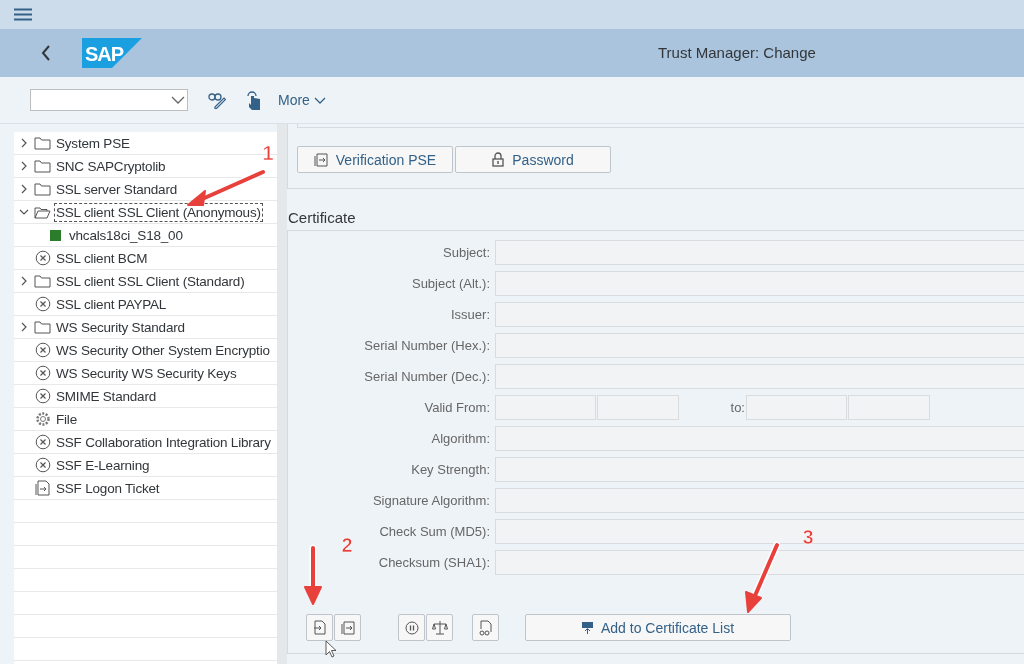 The width and height of the screenshot is (1024, 664). Describe the element at coordinates (460, 438) in the screenshot. I see `field-label: Algorithm:` at that location.